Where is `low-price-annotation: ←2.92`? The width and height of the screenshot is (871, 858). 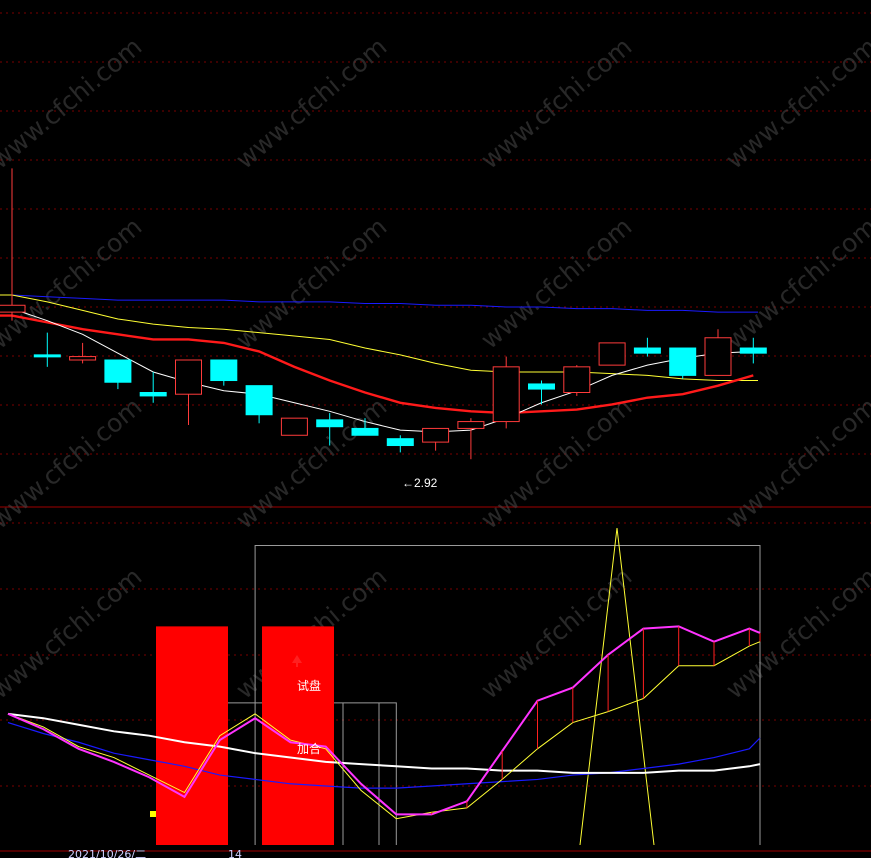 low-price-annotation: ←2.92 is located at coordinates (420, 483).